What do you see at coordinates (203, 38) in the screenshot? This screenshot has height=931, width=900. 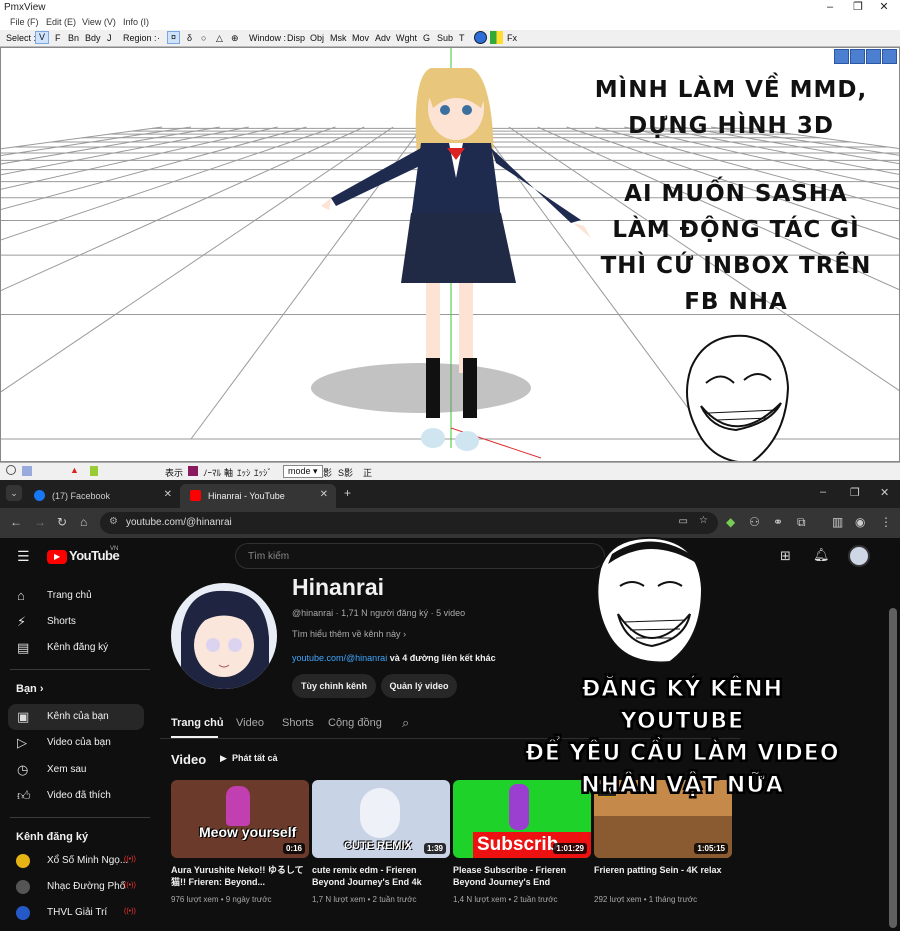 I see `region-circle: ○` at bounding box center [203, 38].